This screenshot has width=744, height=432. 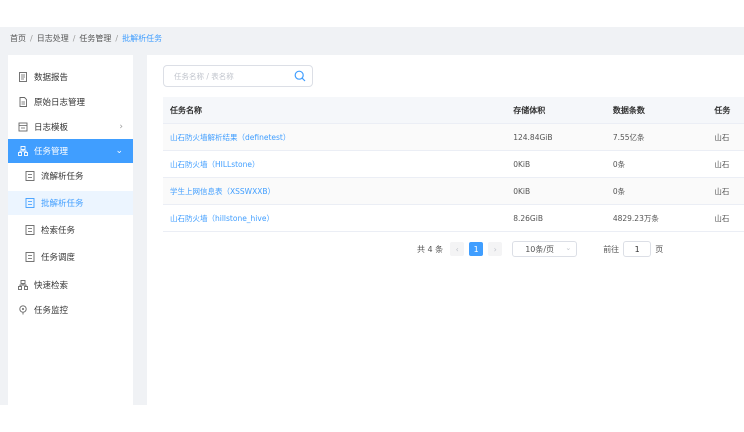 What do you see at coordinates (70, 310) in the screenshot?
I see `sidebar-item-task-monitor: 任务监控` at bounding box center [70, 310].